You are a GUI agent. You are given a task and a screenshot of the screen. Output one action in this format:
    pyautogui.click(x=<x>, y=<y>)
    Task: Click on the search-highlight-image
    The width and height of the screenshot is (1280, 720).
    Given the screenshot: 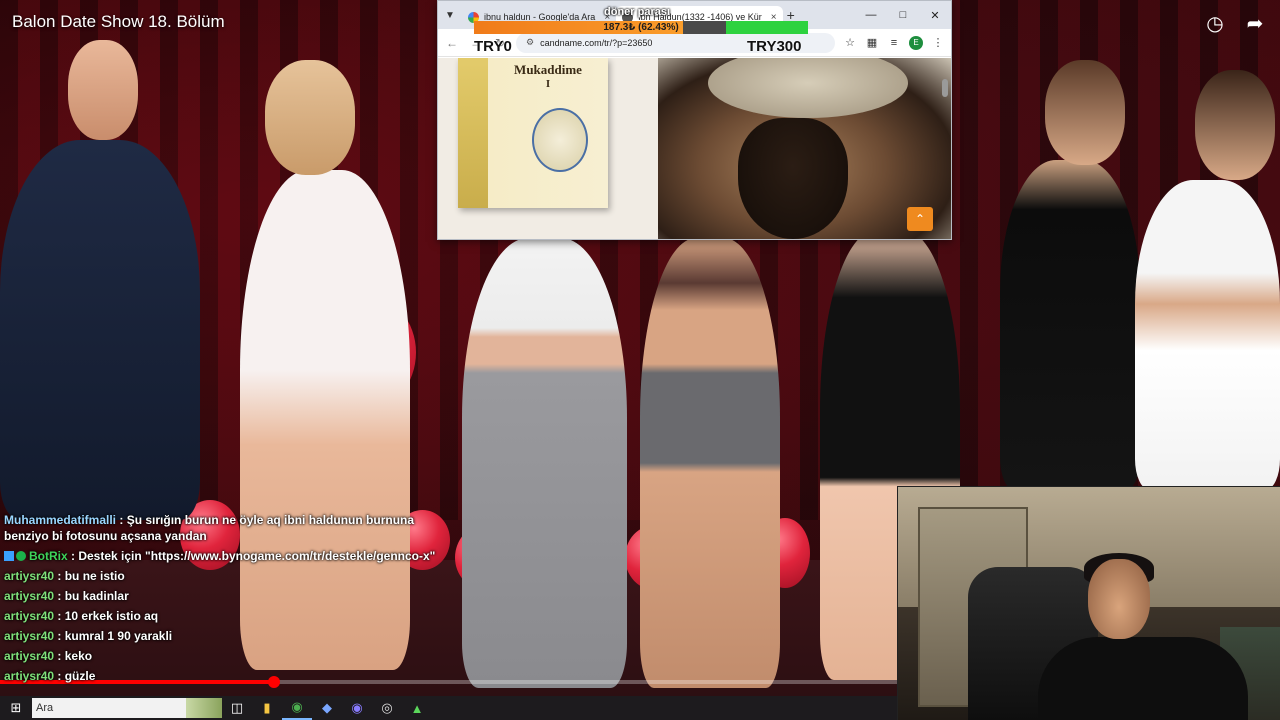 What is the action you would take?
    pyautogui.click(x=204, y=708)
    